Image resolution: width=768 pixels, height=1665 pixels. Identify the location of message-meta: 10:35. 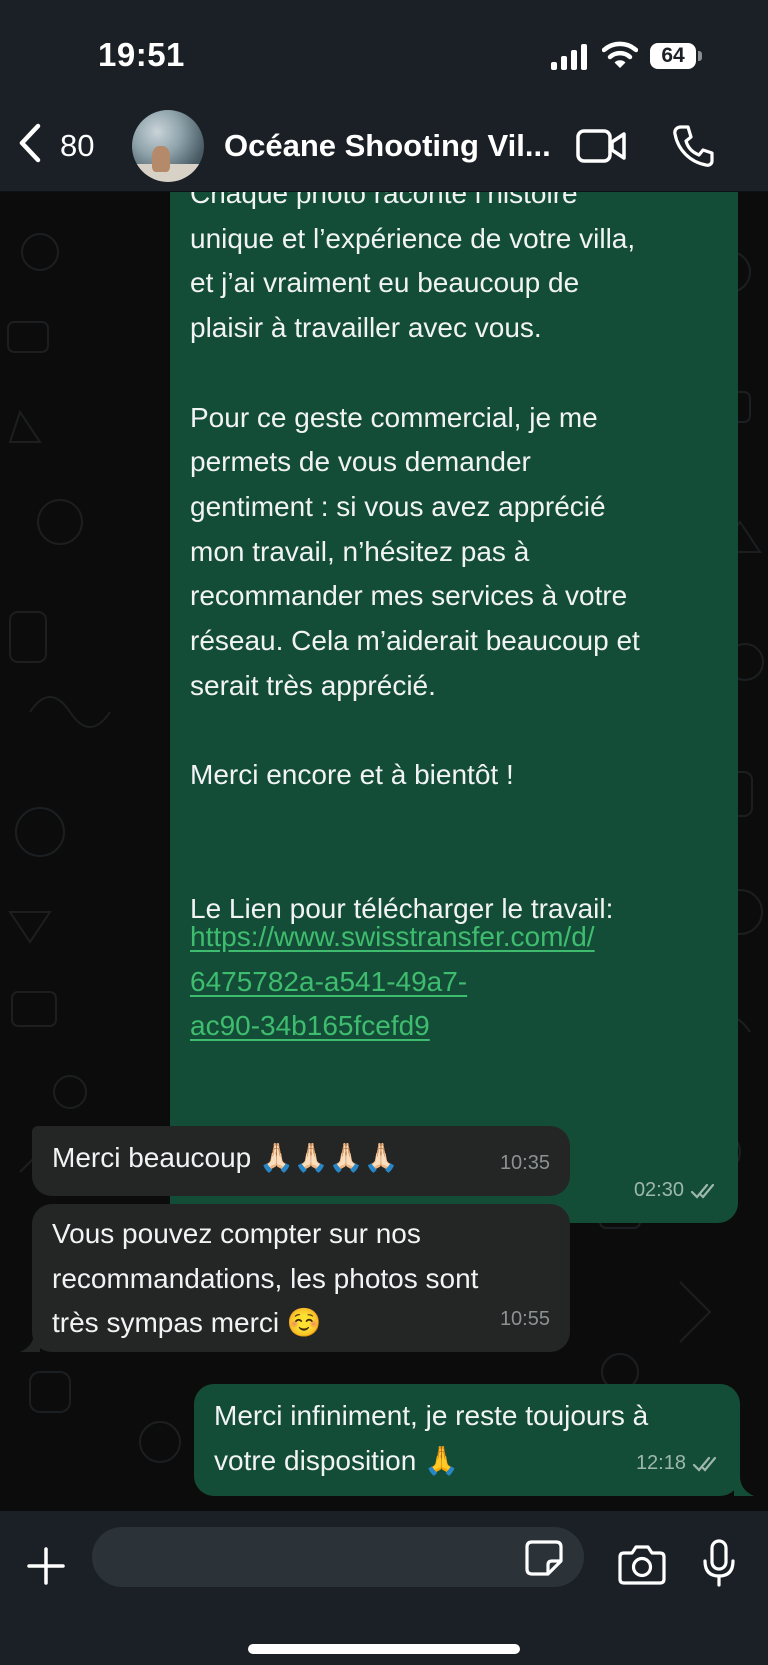
(525, 1163).